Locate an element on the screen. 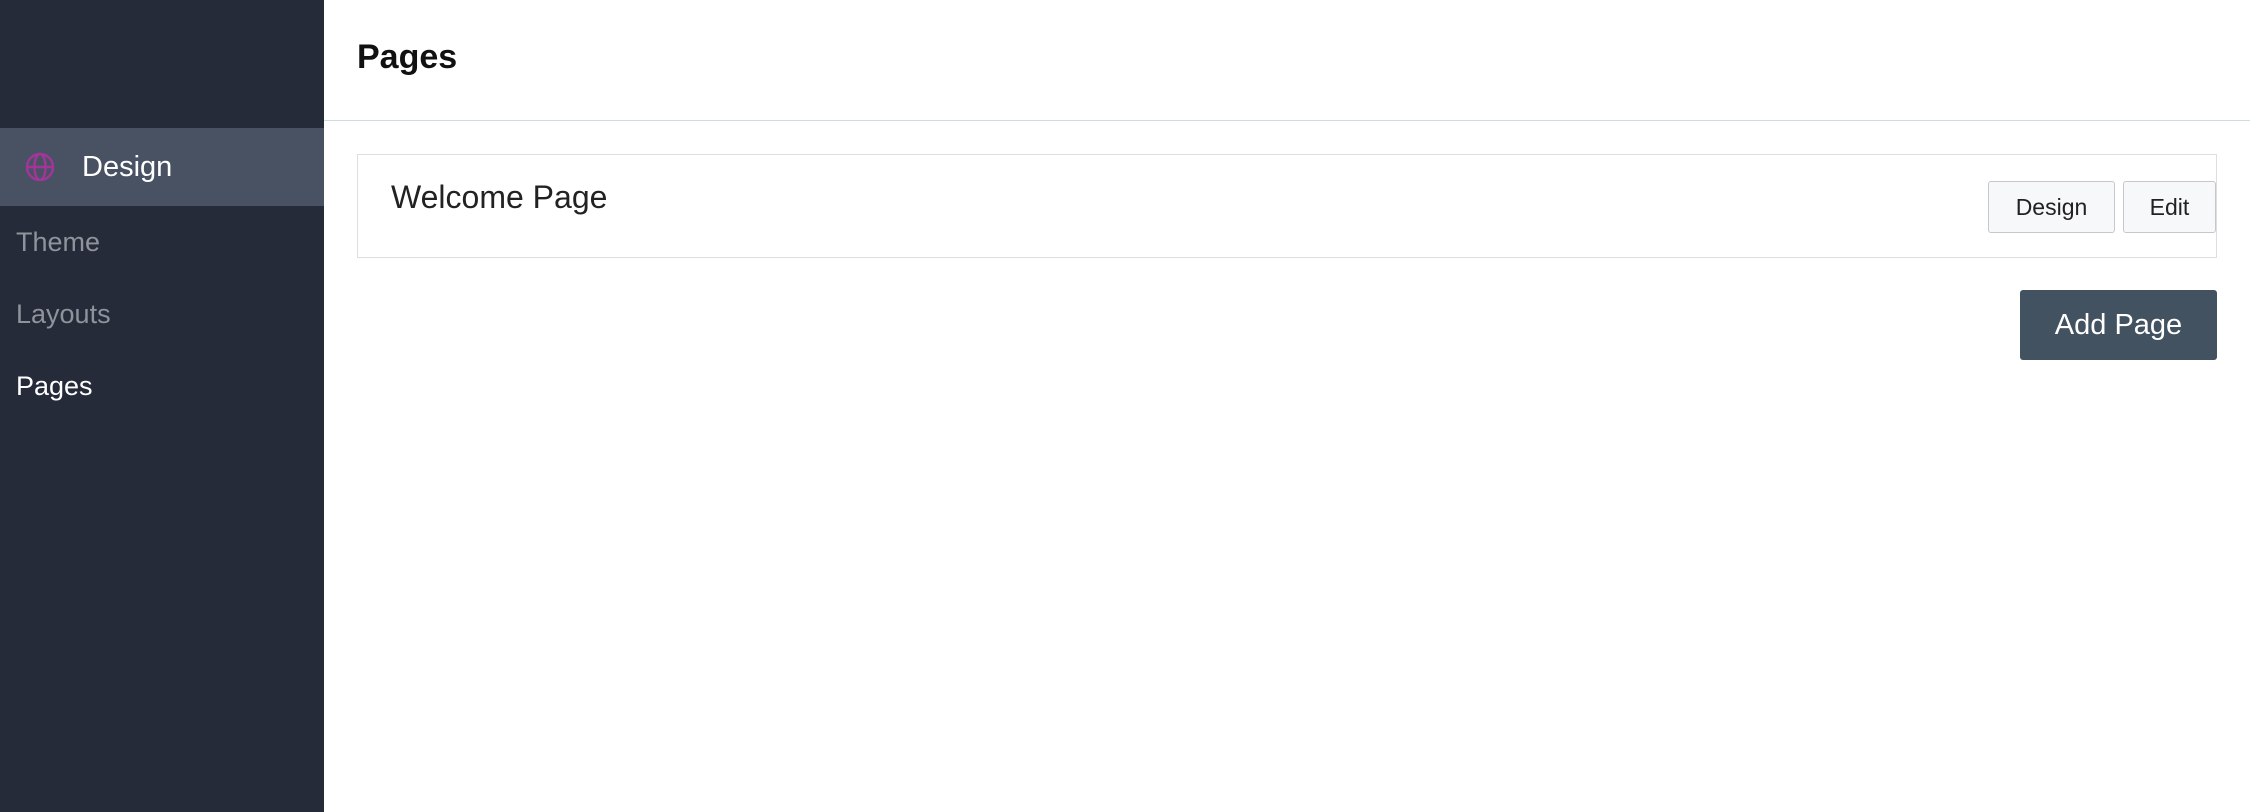 The width and height of the screenshot is (2250, 812). globe-icon is located at coordinates (40, 167).